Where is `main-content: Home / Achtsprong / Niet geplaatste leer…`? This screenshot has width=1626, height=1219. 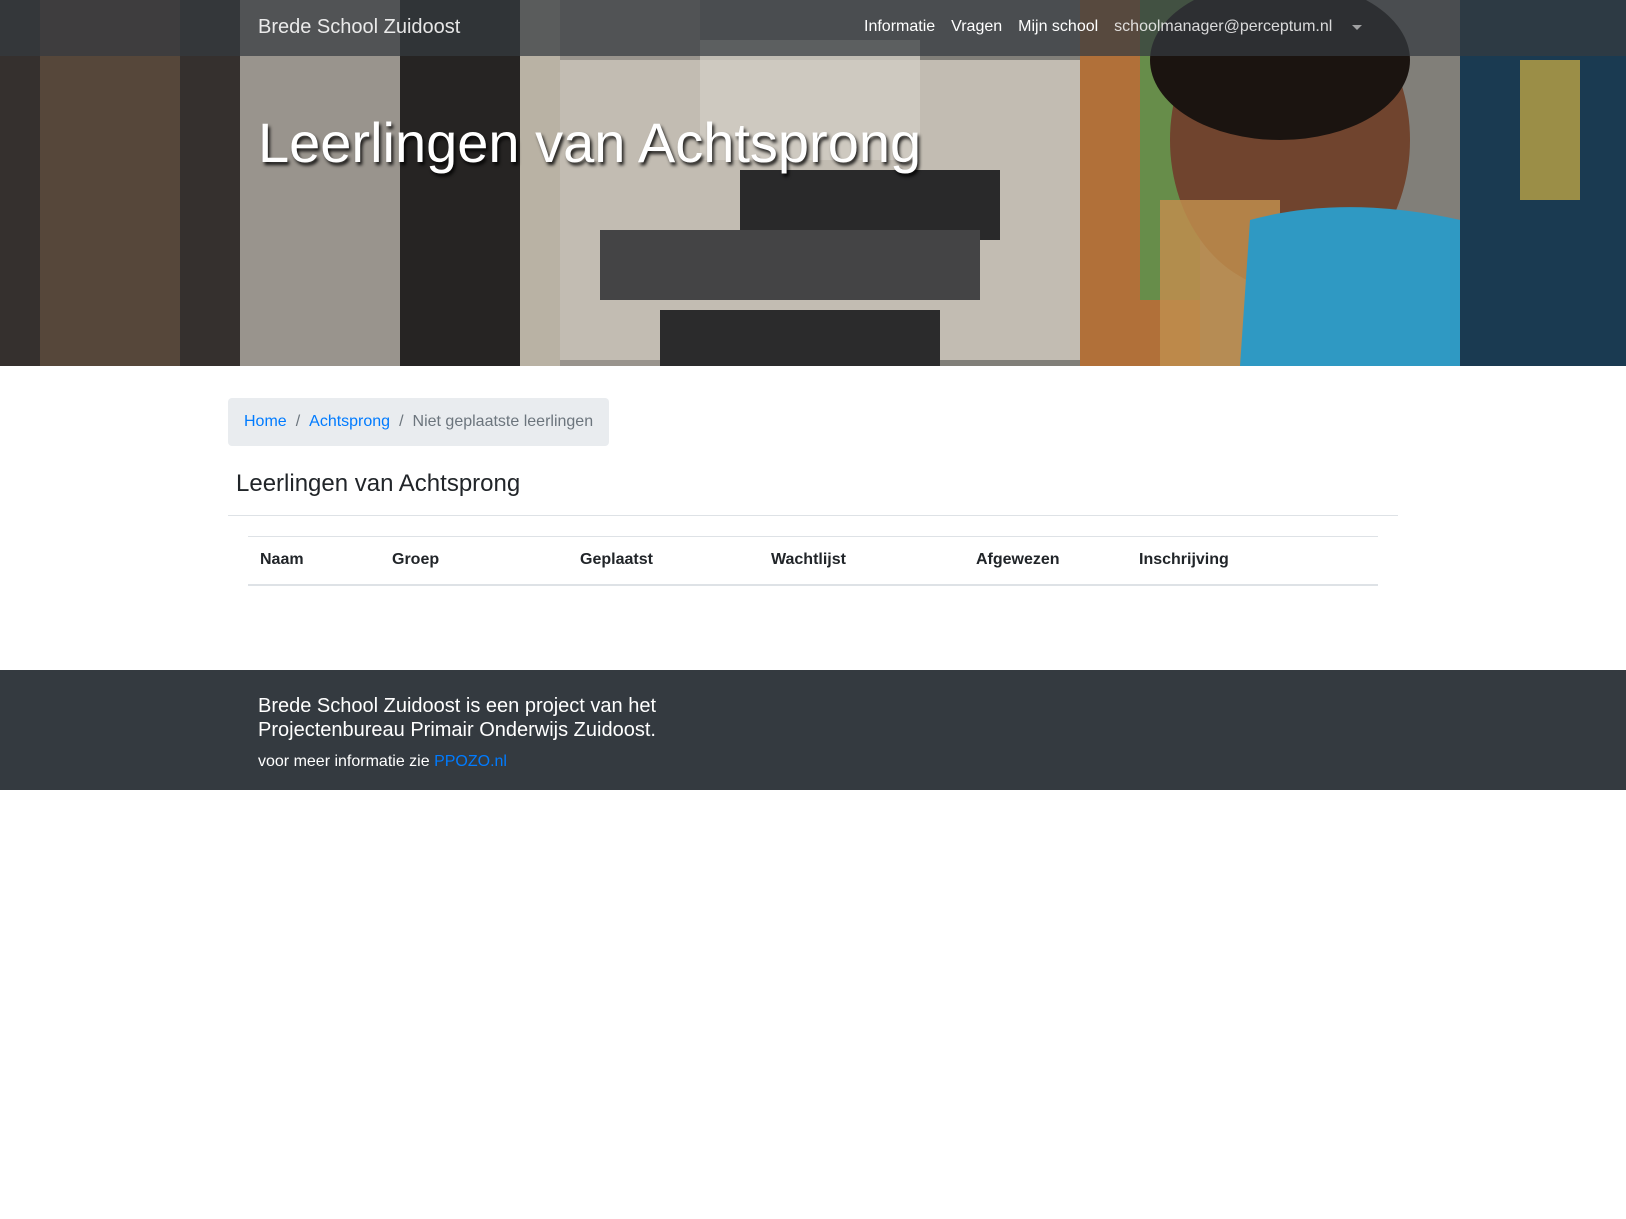
main-content: Home / Achtsprong / Niet geplaatste leer… is located at coordinates (813, 492).